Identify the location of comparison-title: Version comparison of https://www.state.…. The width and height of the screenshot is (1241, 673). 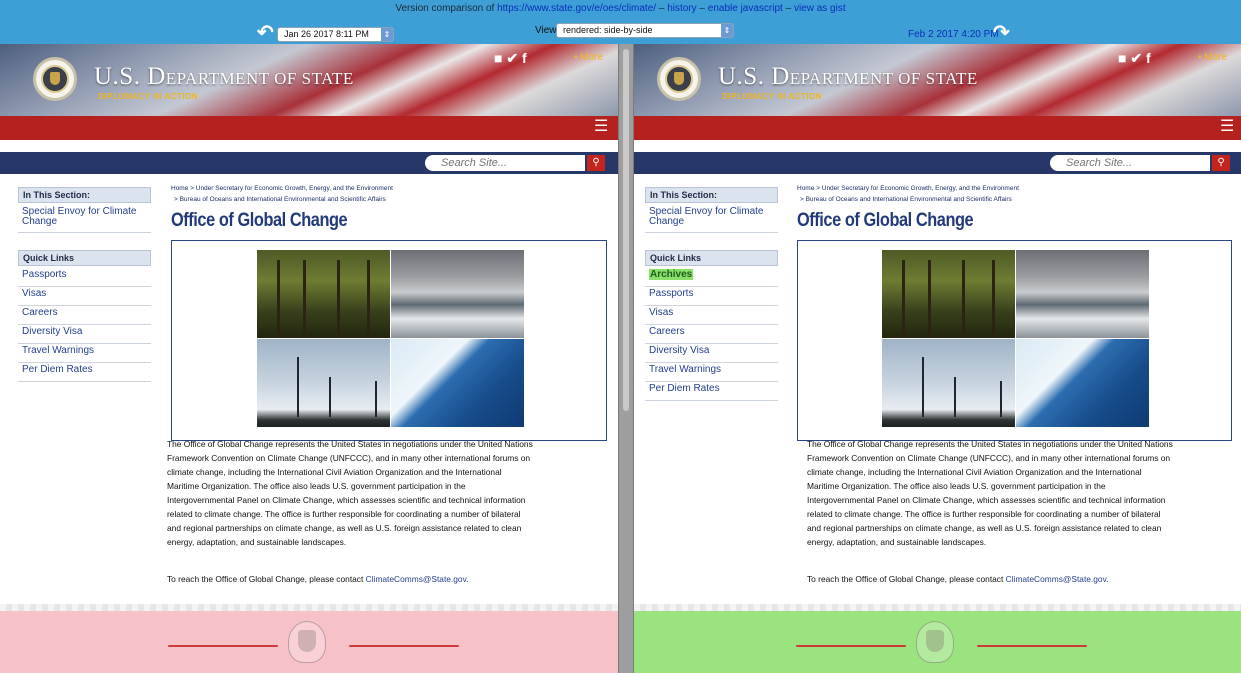
(620, 8).